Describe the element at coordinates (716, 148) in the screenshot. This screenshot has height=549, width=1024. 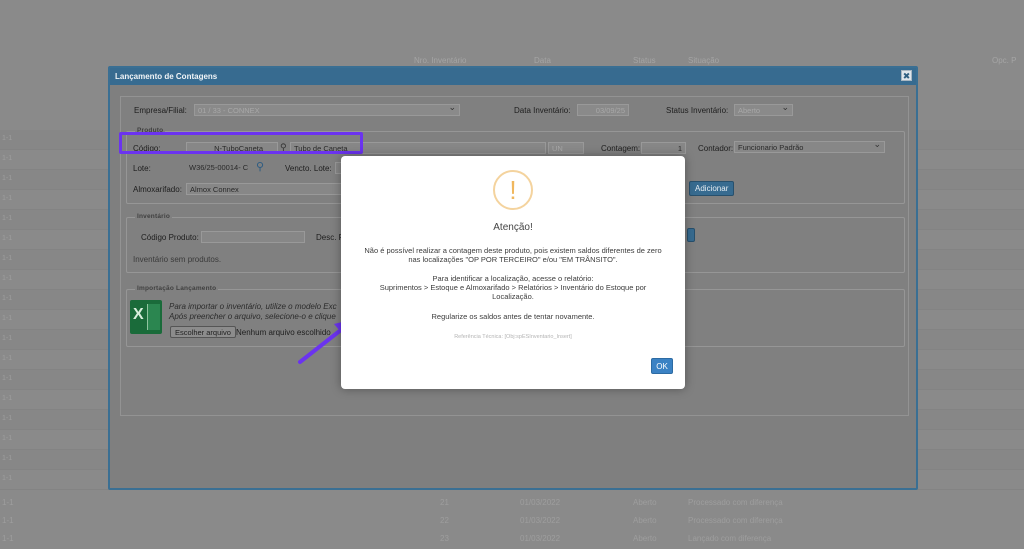
I see `contador-label: Contador:` at that location.